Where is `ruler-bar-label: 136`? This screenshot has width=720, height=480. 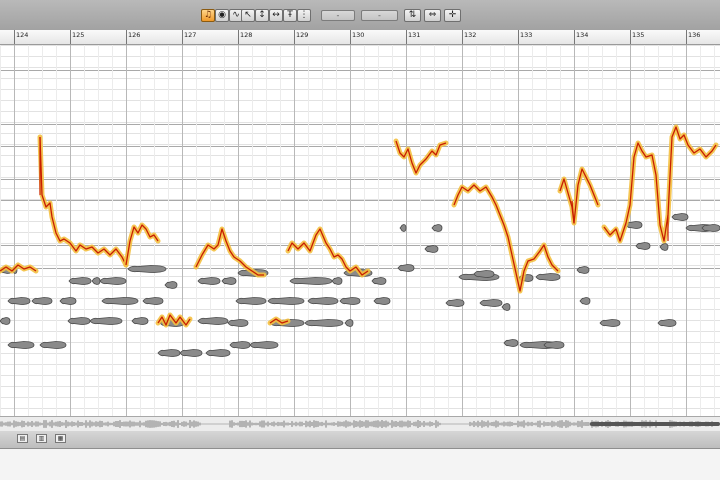 ruler-bar-label: 136 is located at coordinates (694, 35).